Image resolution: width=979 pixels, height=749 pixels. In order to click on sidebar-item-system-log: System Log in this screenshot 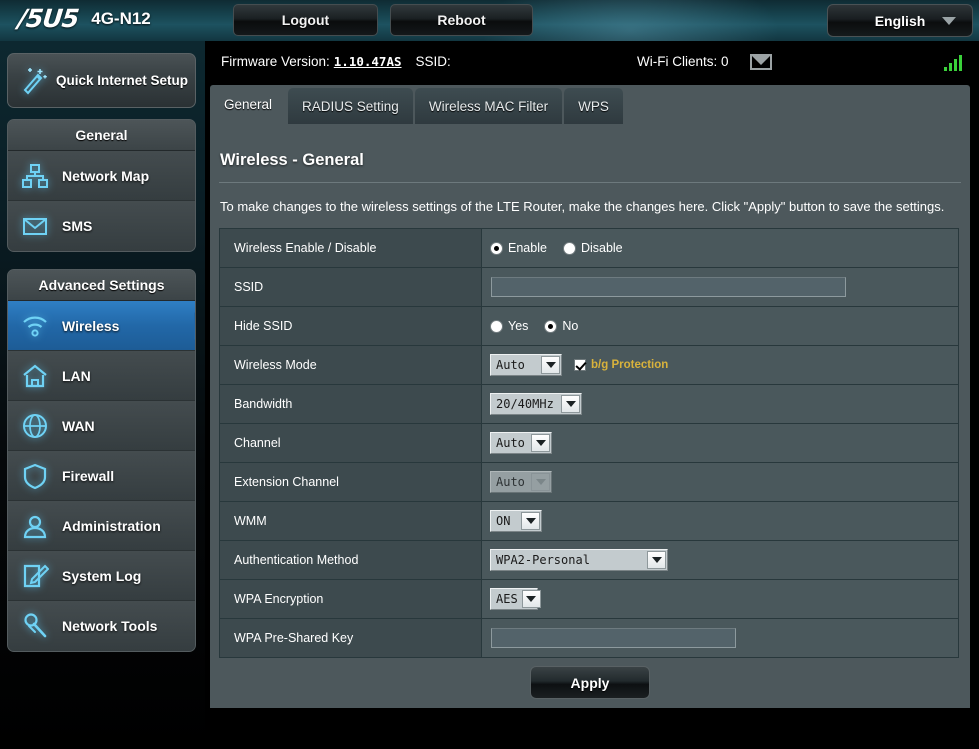, I will do `click(101, 576)`.